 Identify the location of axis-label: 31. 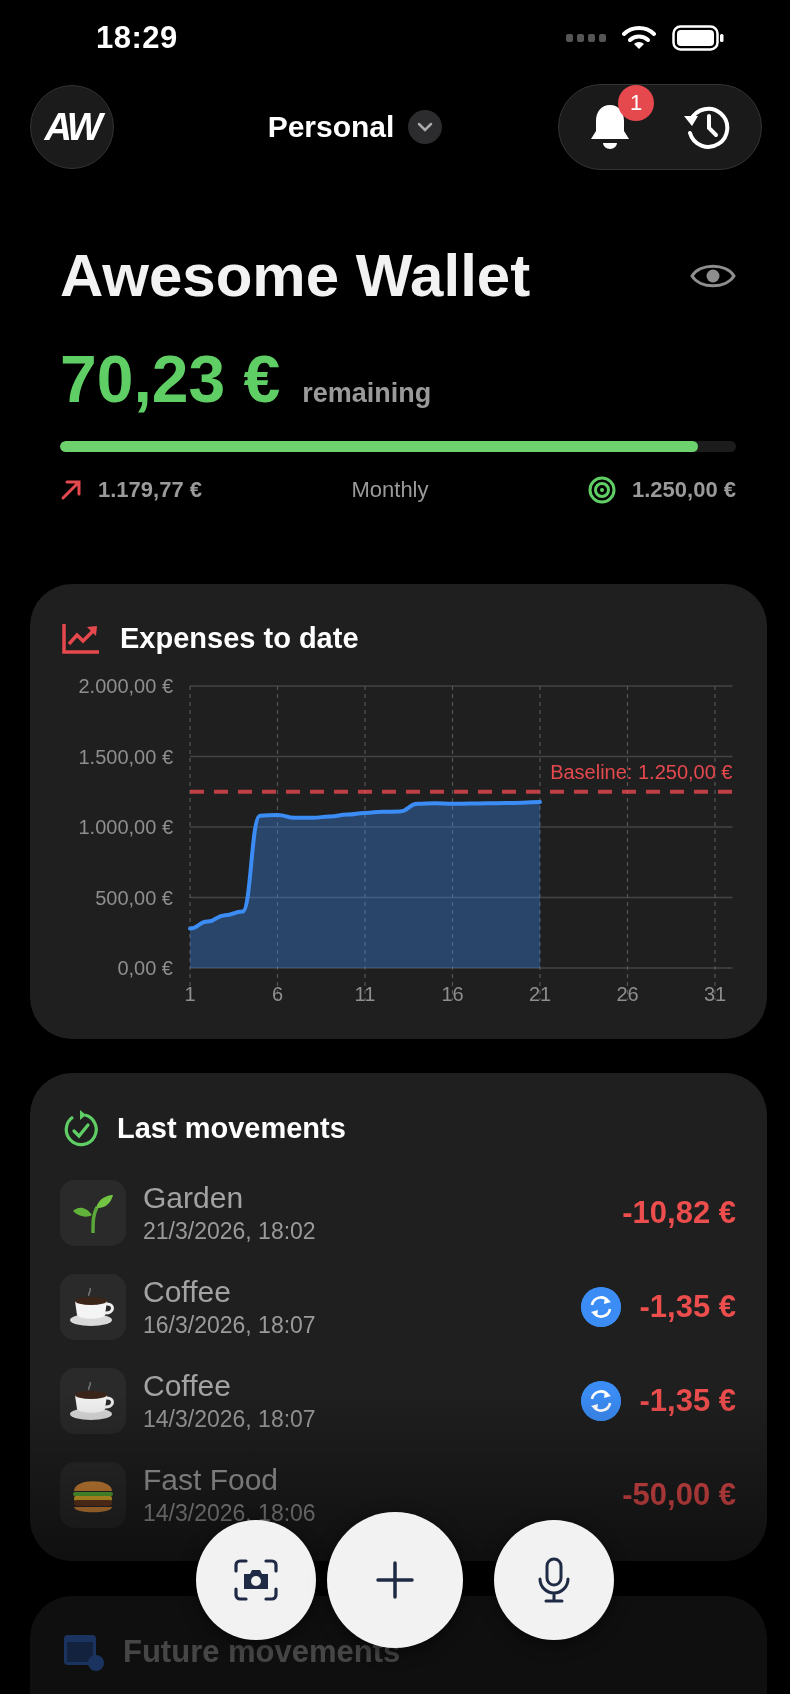
(715, 994).